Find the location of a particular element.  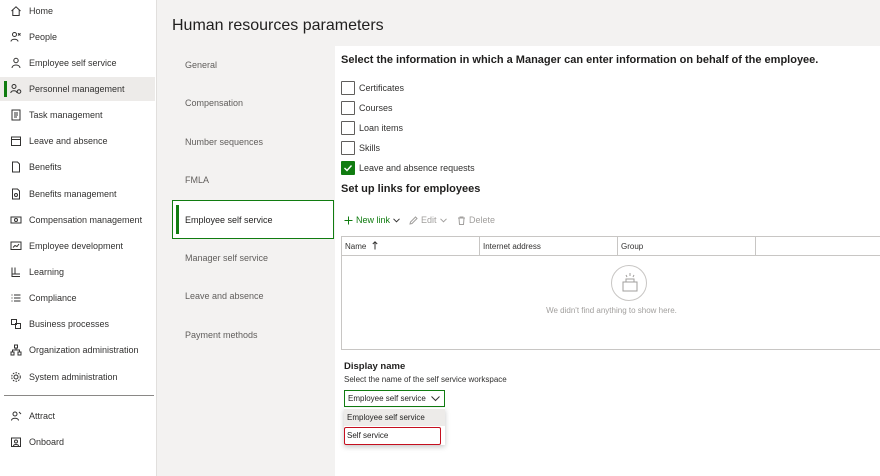

nav-item-compensation-management: Compensation management is located at coordinates (77, 220).